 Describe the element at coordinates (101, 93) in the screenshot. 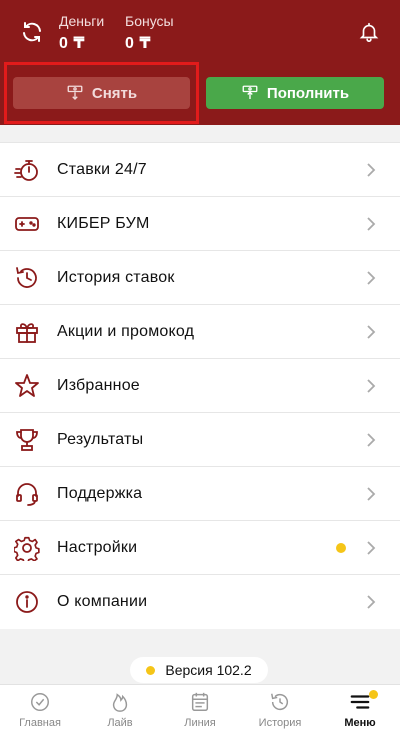

I see `withdraw-highlight-box` at that location.